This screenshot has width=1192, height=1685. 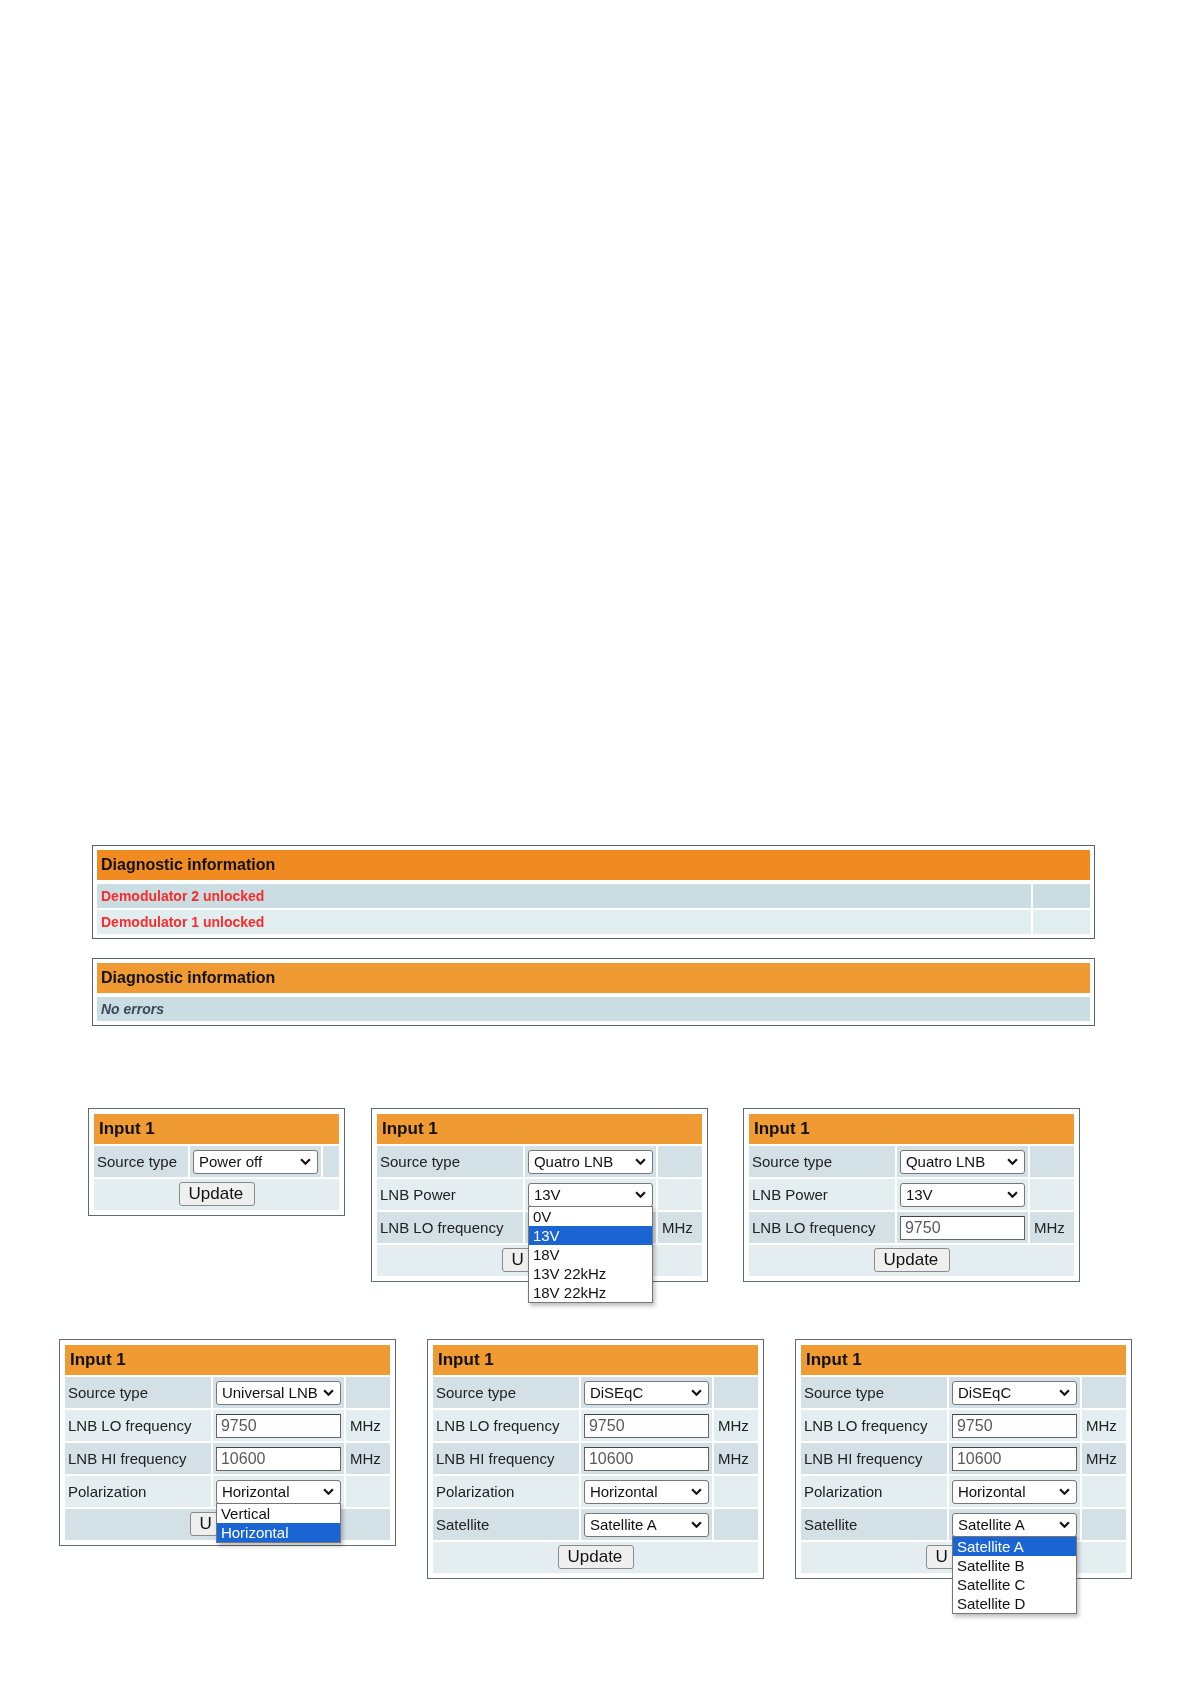 I want to click on diagnostic-message: Demodulator 1 unlocked, so click(x=564, y=921).